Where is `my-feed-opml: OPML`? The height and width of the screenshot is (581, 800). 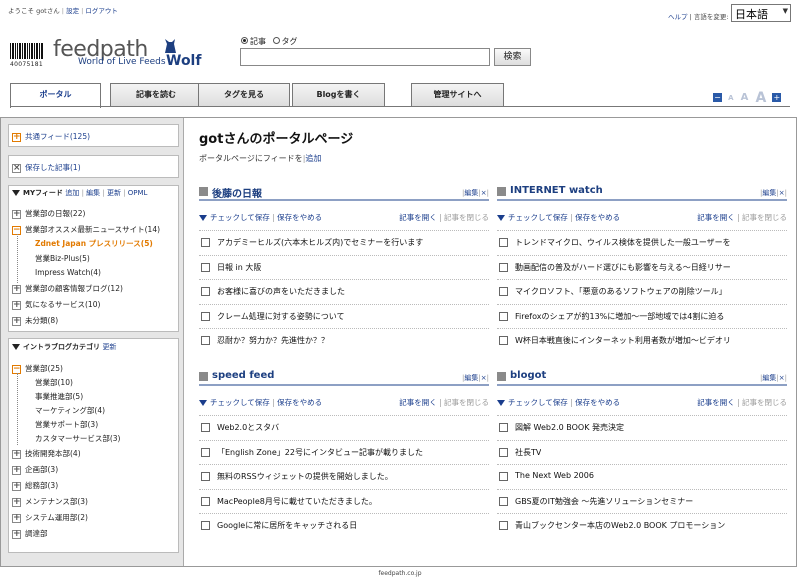
my-feed-opml: OPML is located at coordinates (138, 193).